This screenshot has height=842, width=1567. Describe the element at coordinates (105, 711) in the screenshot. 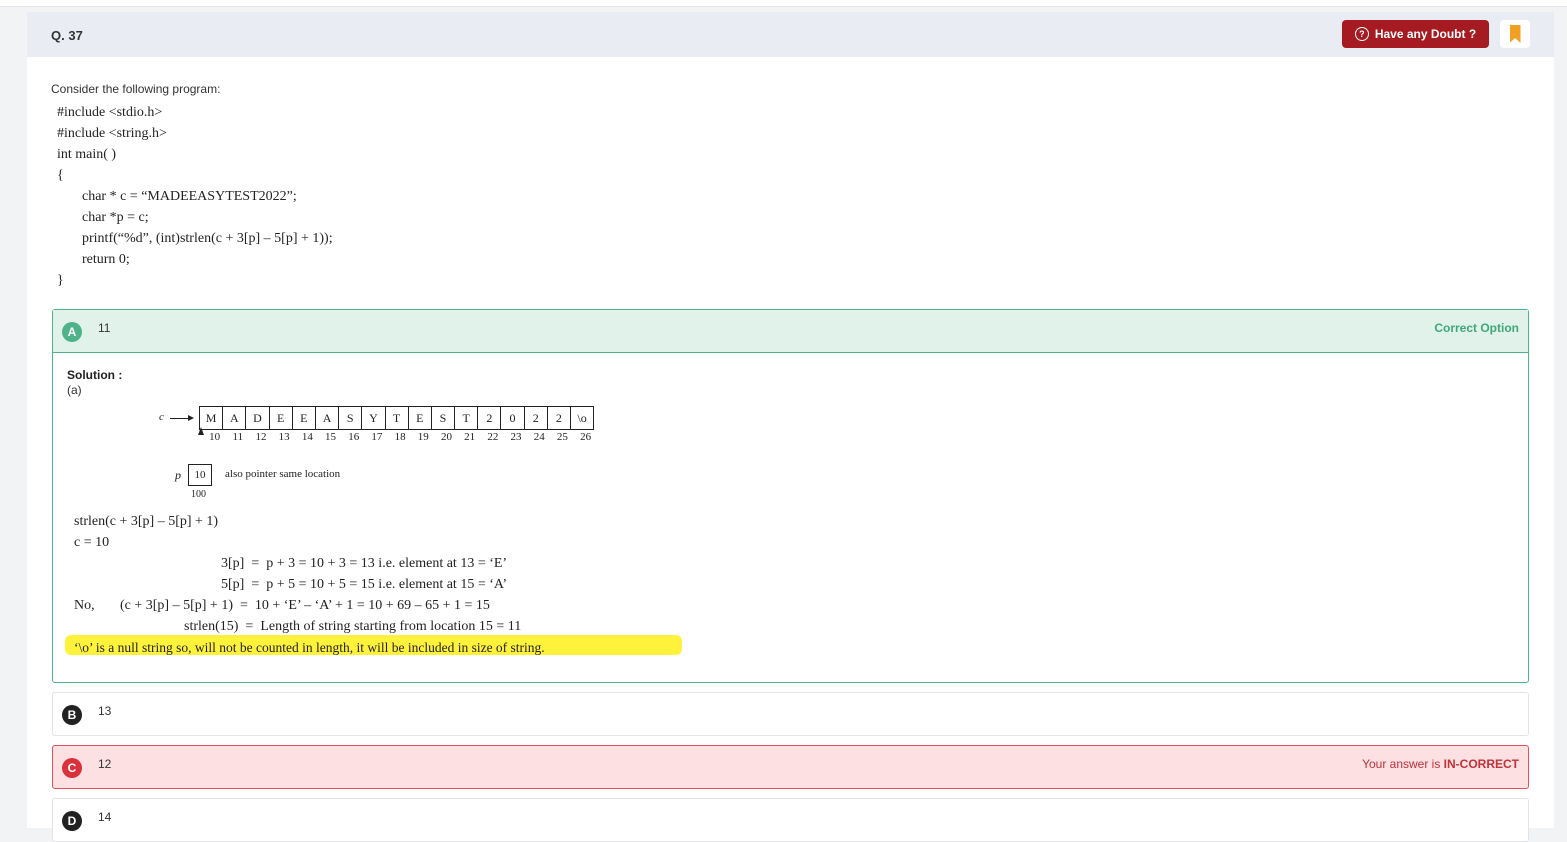

I see `option-b-text: 13` at that location.